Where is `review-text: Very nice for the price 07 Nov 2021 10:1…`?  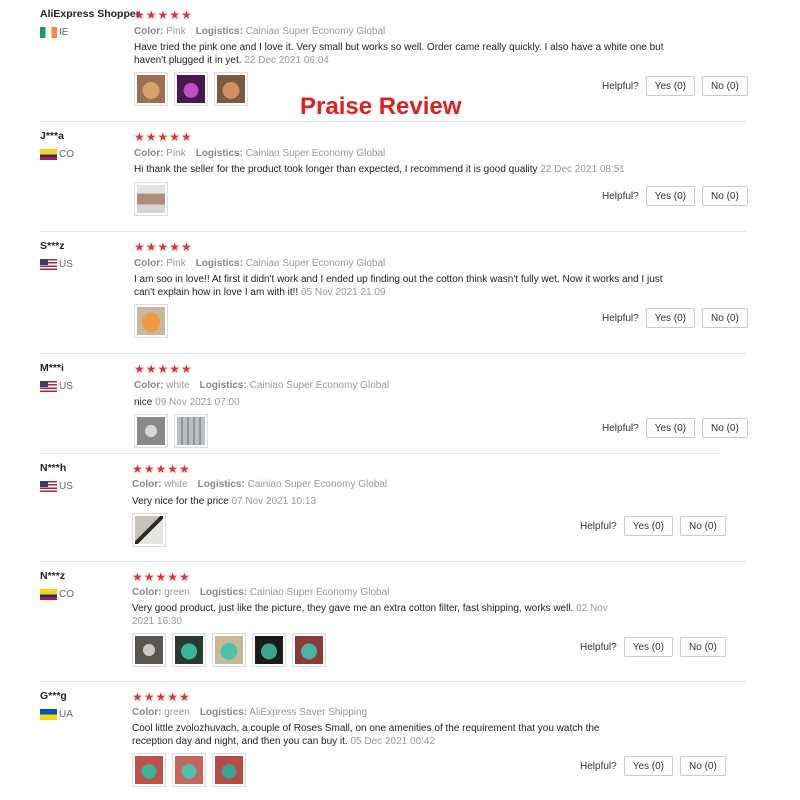
review-text: Very nice for the price 07 Nov 2021 10:1… is located at coordinates (397, 502).